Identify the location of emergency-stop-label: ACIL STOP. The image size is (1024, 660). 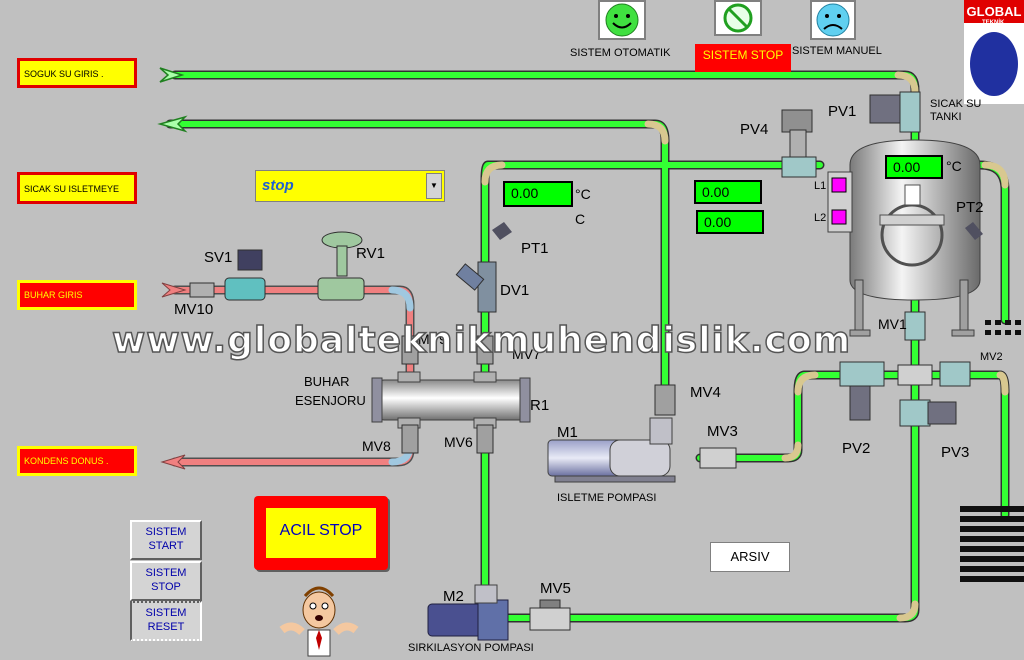
(321, 533).